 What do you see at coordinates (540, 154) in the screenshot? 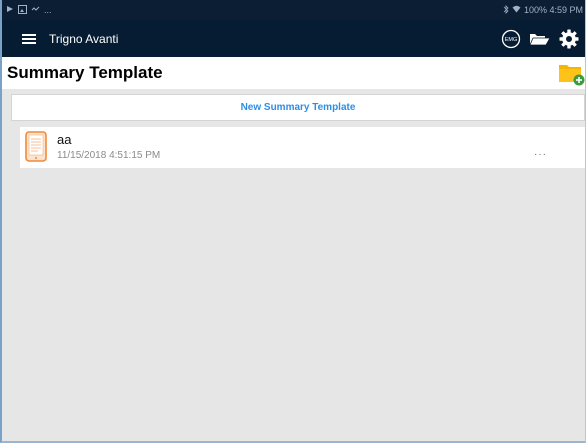
I see `more-options-button: ···` at bounding box center [540, 154].